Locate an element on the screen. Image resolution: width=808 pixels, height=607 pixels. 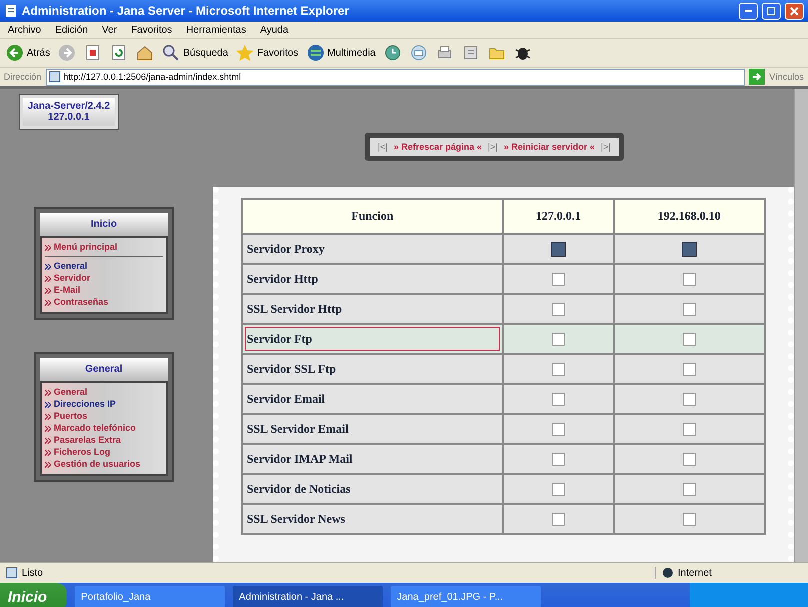
history-button is located at coordinates (393, 53).